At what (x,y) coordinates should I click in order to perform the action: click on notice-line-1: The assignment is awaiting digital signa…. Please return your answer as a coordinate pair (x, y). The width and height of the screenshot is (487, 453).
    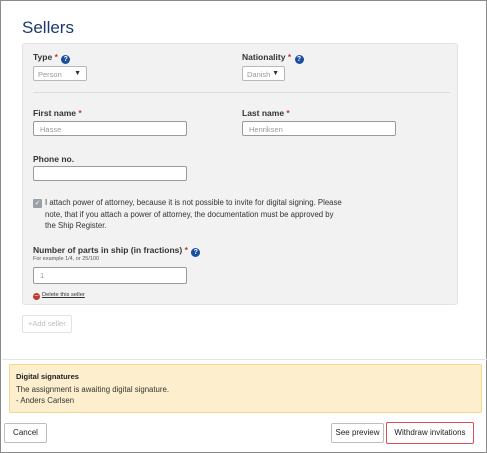
    Looking at the image, I should click on (92, 389).